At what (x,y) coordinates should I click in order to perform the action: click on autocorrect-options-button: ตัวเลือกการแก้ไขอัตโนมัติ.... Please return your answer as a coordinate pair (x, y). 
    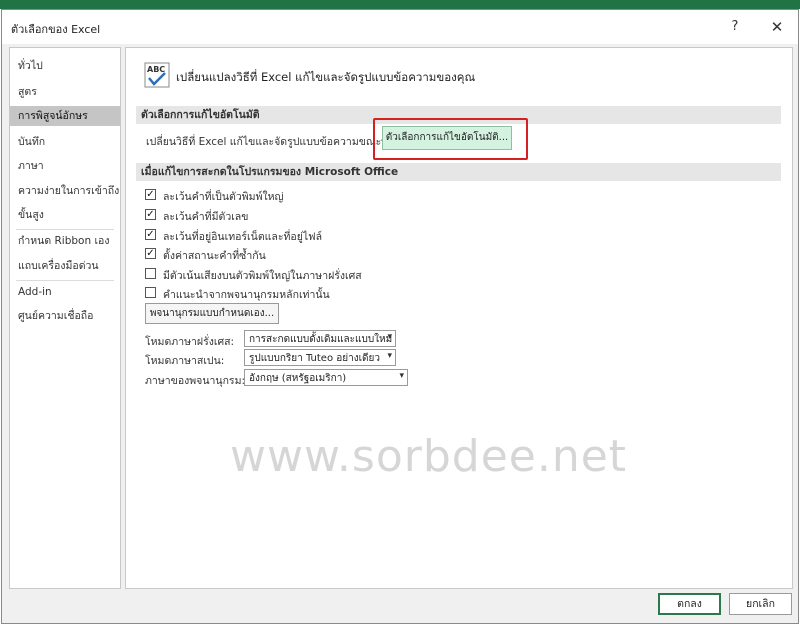
    Looking at the image, I should click on (447, 138).